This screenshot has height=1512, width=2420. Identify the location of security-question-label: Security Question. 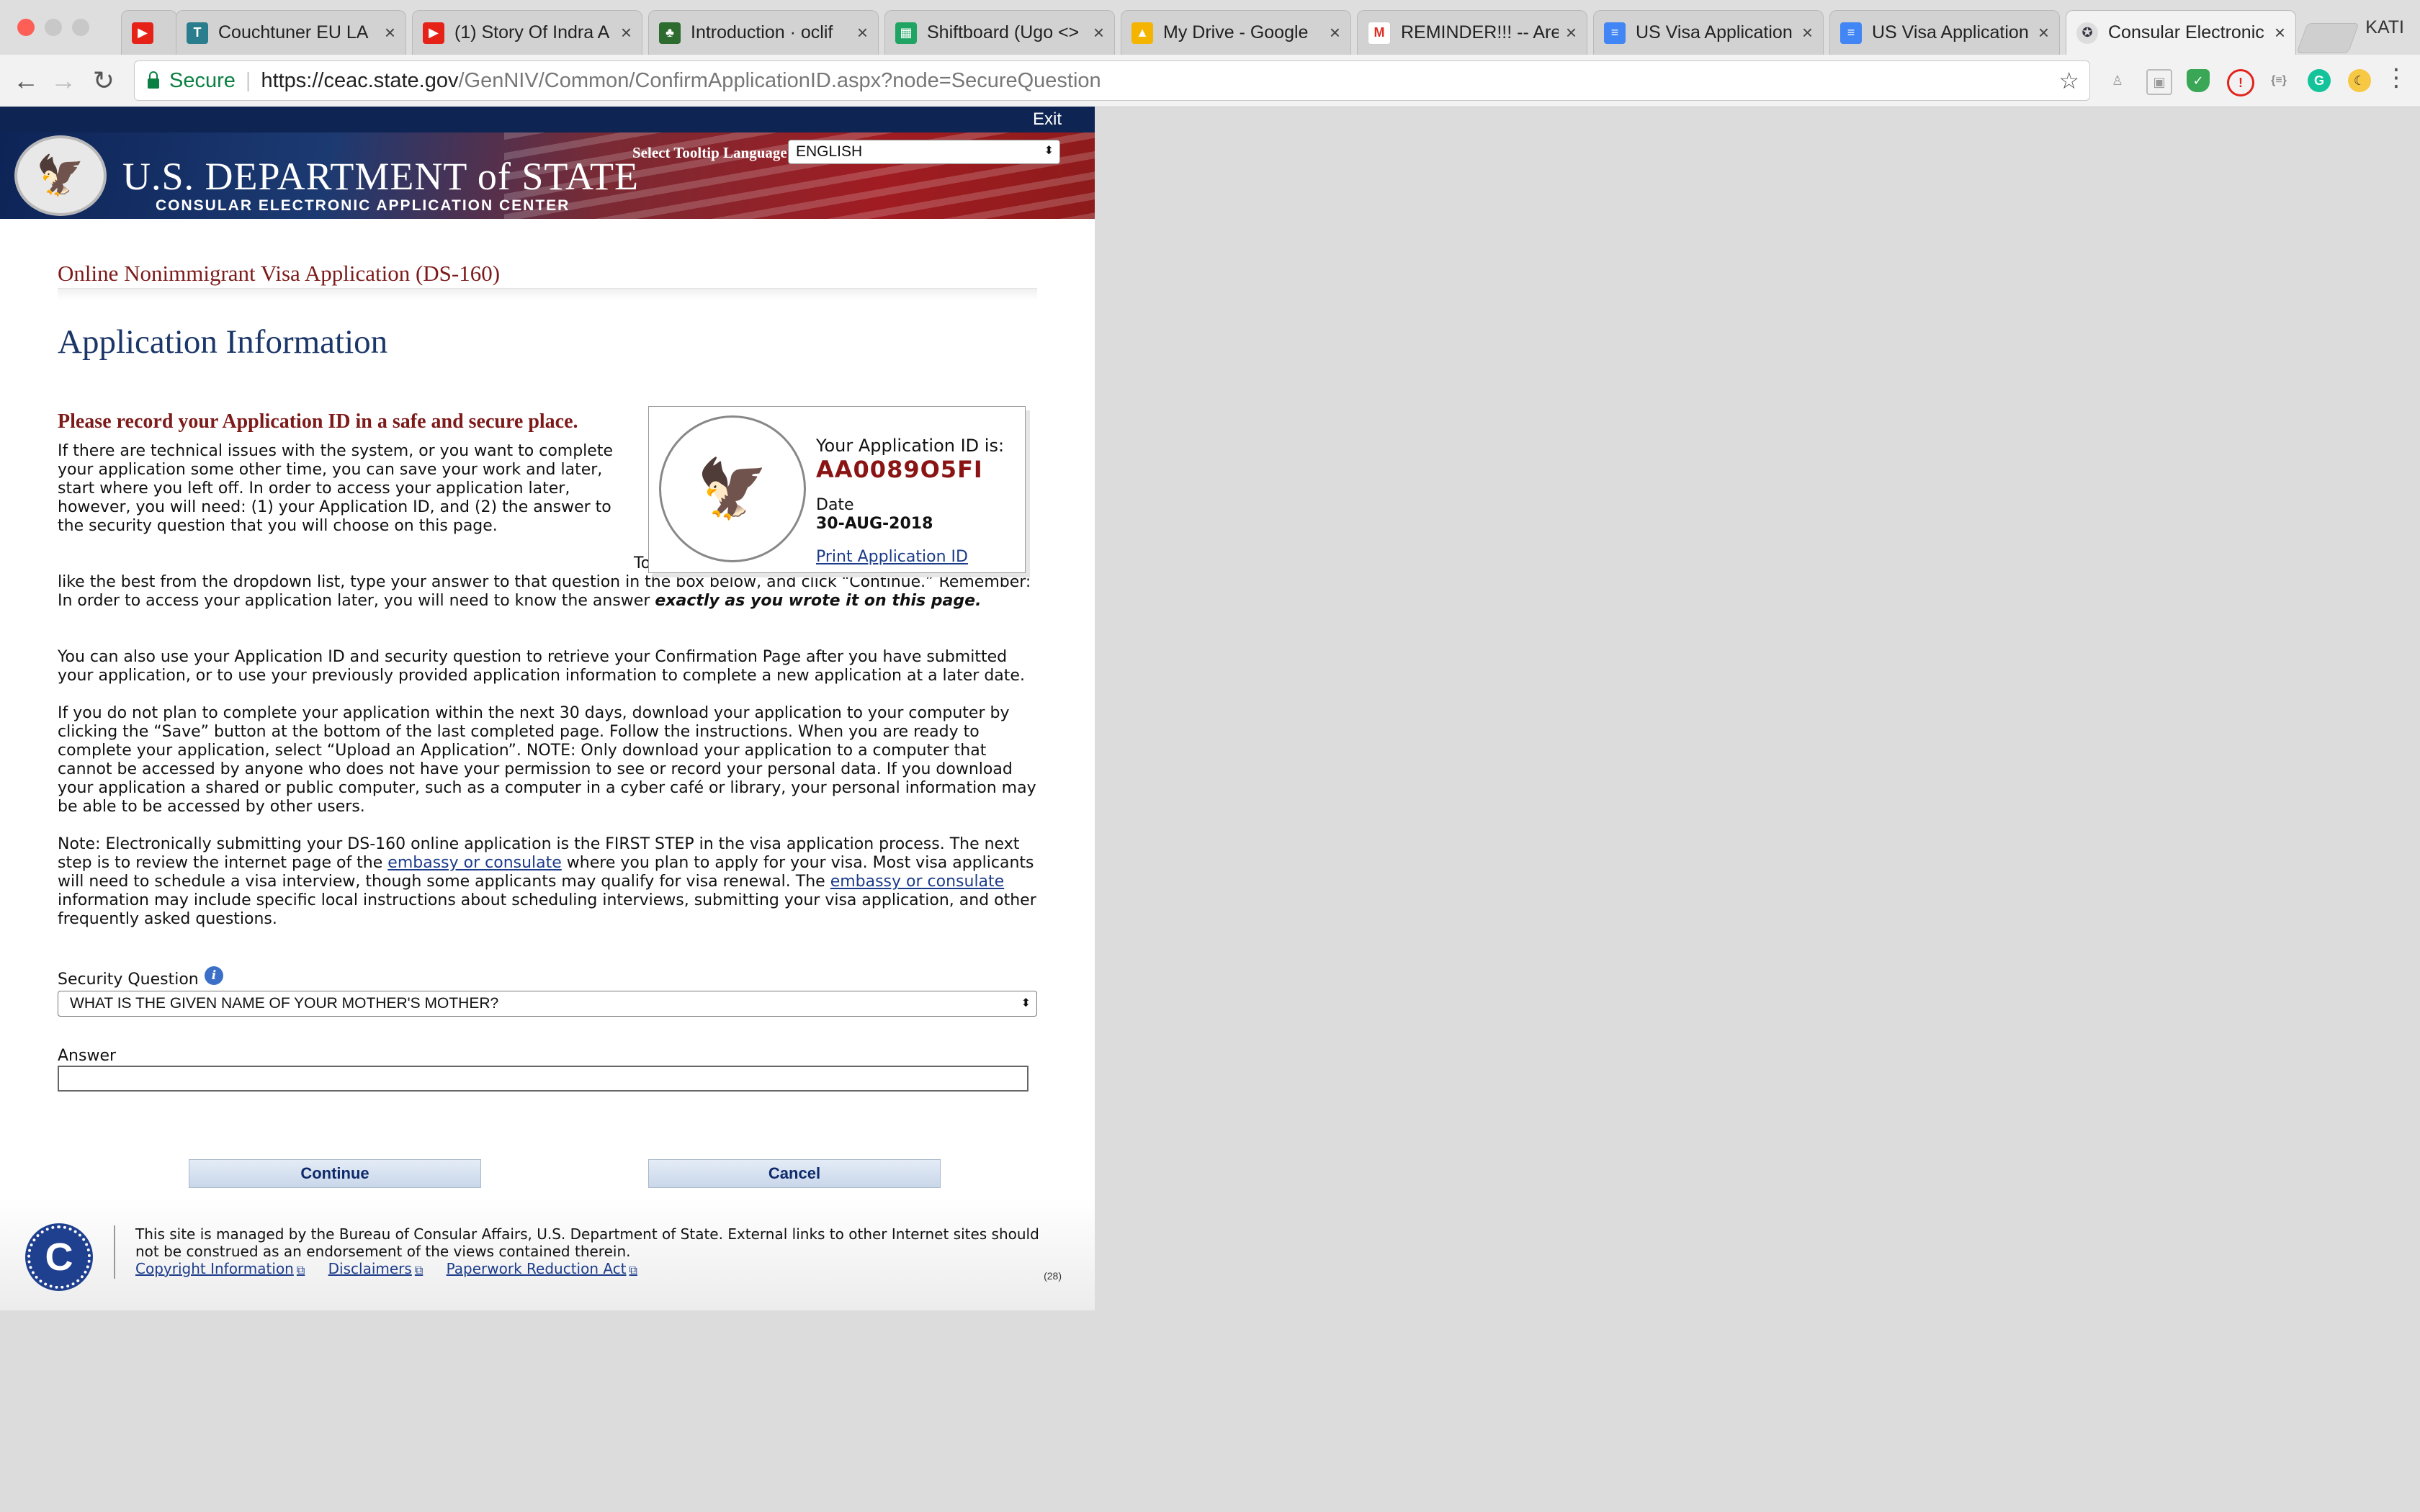
(128, 980).